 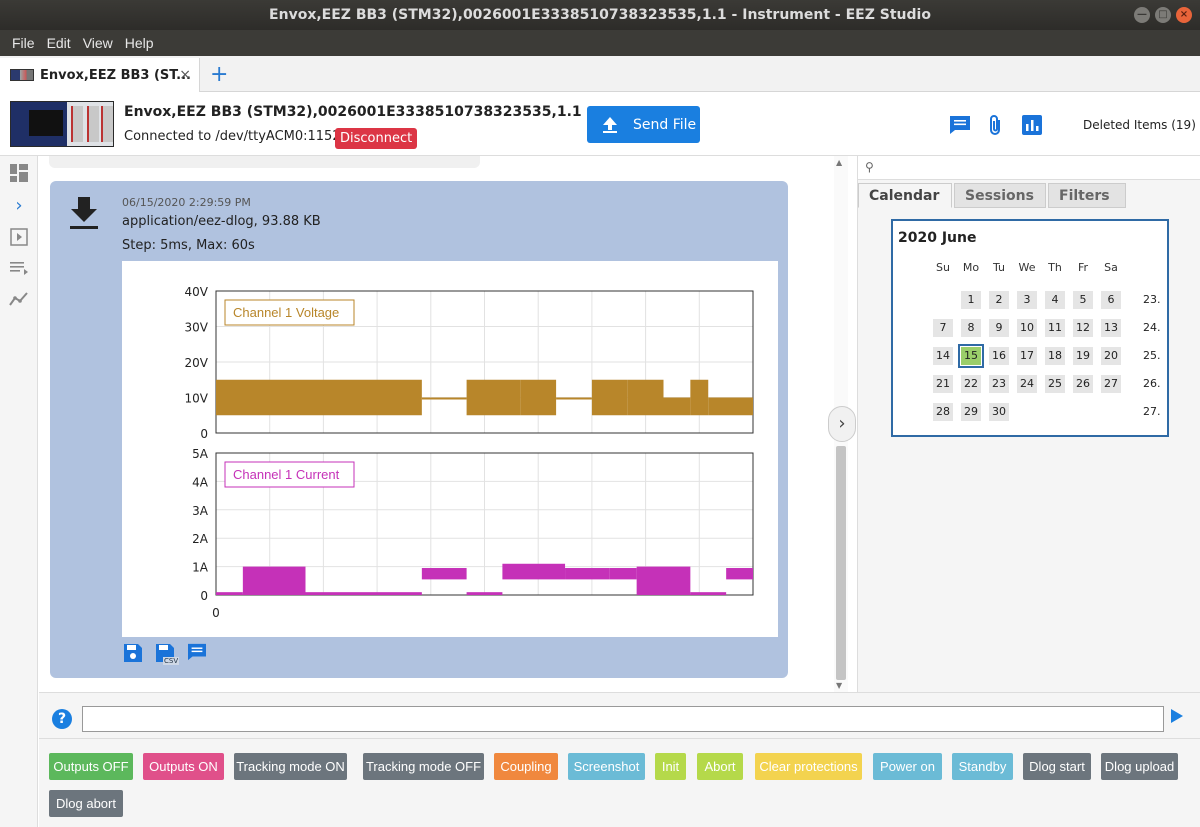 I want to click on terminal-icon: ›, so click(x=19, y=206).